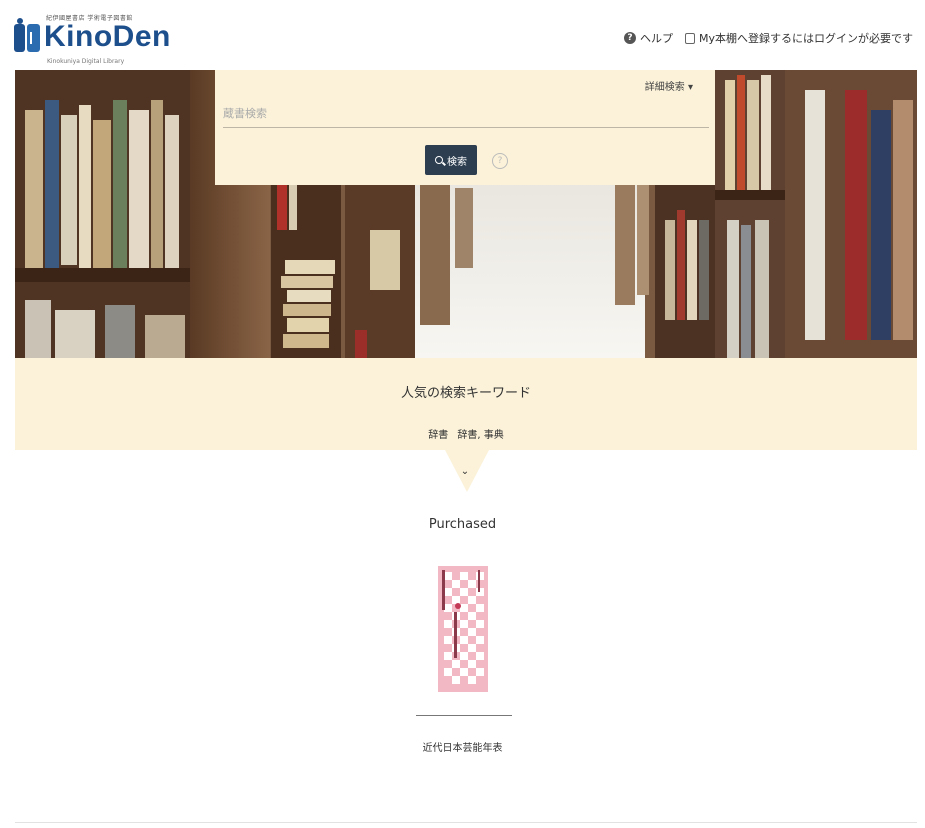 Image resolution: width=925 pixels, height=828 pixels. I want to click on search-panel: 詳細検索 ▾ 検索 ?, so click(465, 127).